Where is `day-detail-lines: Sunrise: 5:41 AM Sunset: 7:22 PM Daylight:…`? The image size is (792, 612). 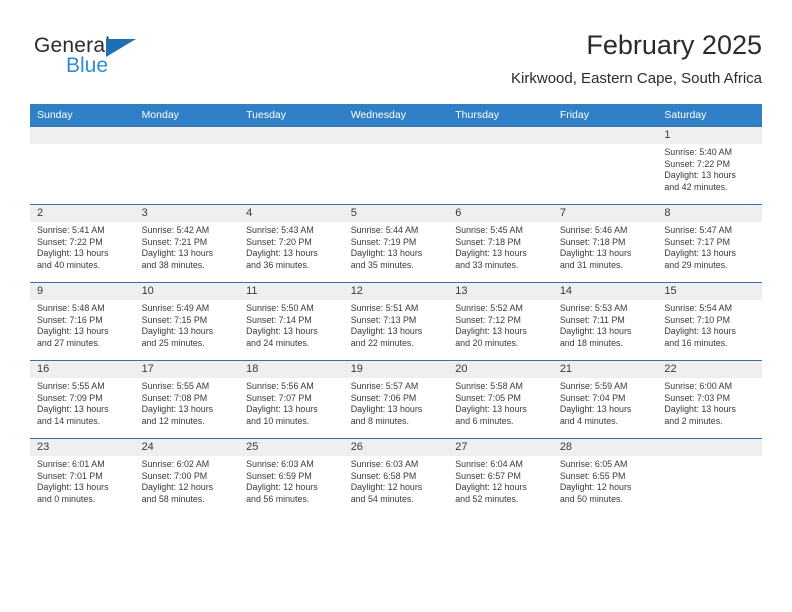
day-detail-lines: Sunrise: 5:41 AM Sunset: 7:22 PM Daylight:… is located at coordinates (82, 246).